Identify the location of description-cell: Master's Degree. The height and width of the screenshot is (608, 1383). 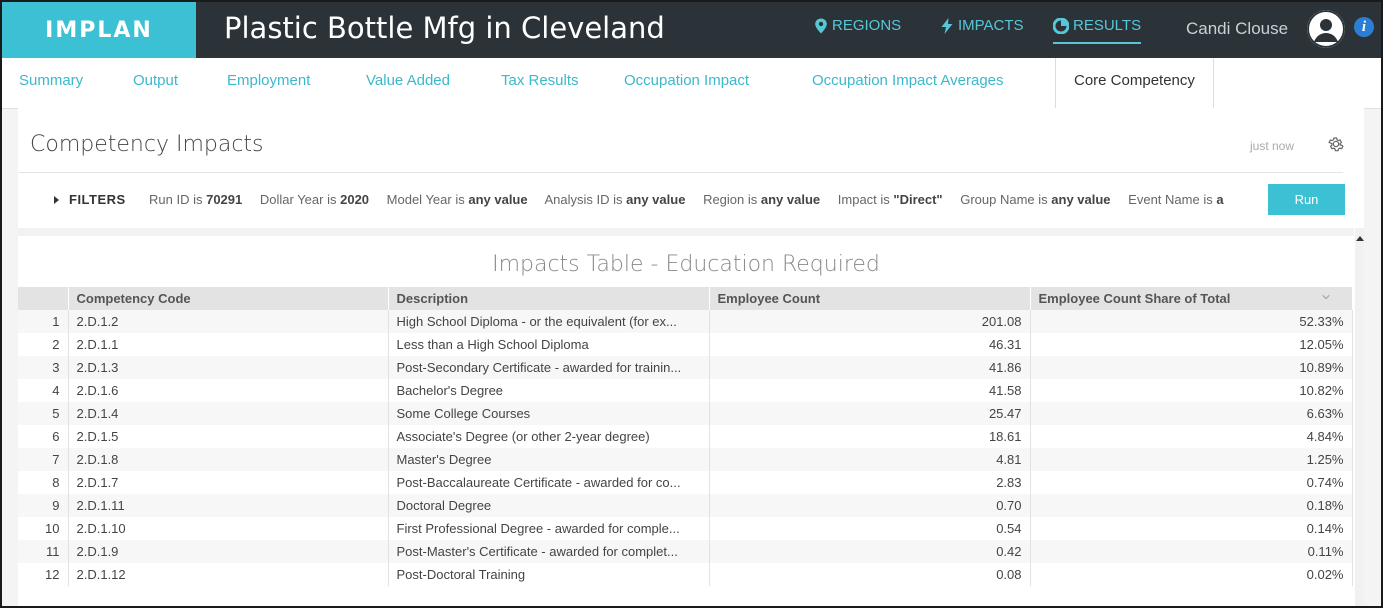
(549, 459).